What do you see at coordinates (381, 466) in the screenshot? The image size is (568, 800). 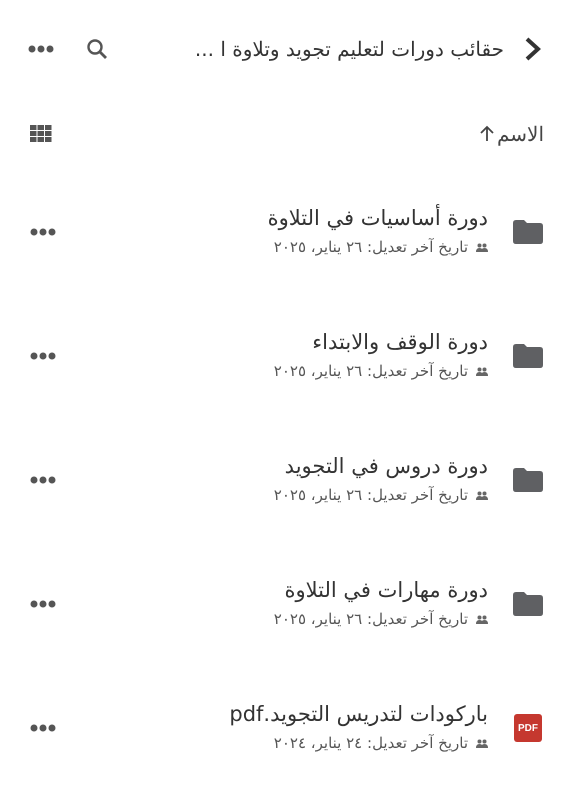 I see `file-name: دورة دروس في التجويد` at bounding box center [381, 466].